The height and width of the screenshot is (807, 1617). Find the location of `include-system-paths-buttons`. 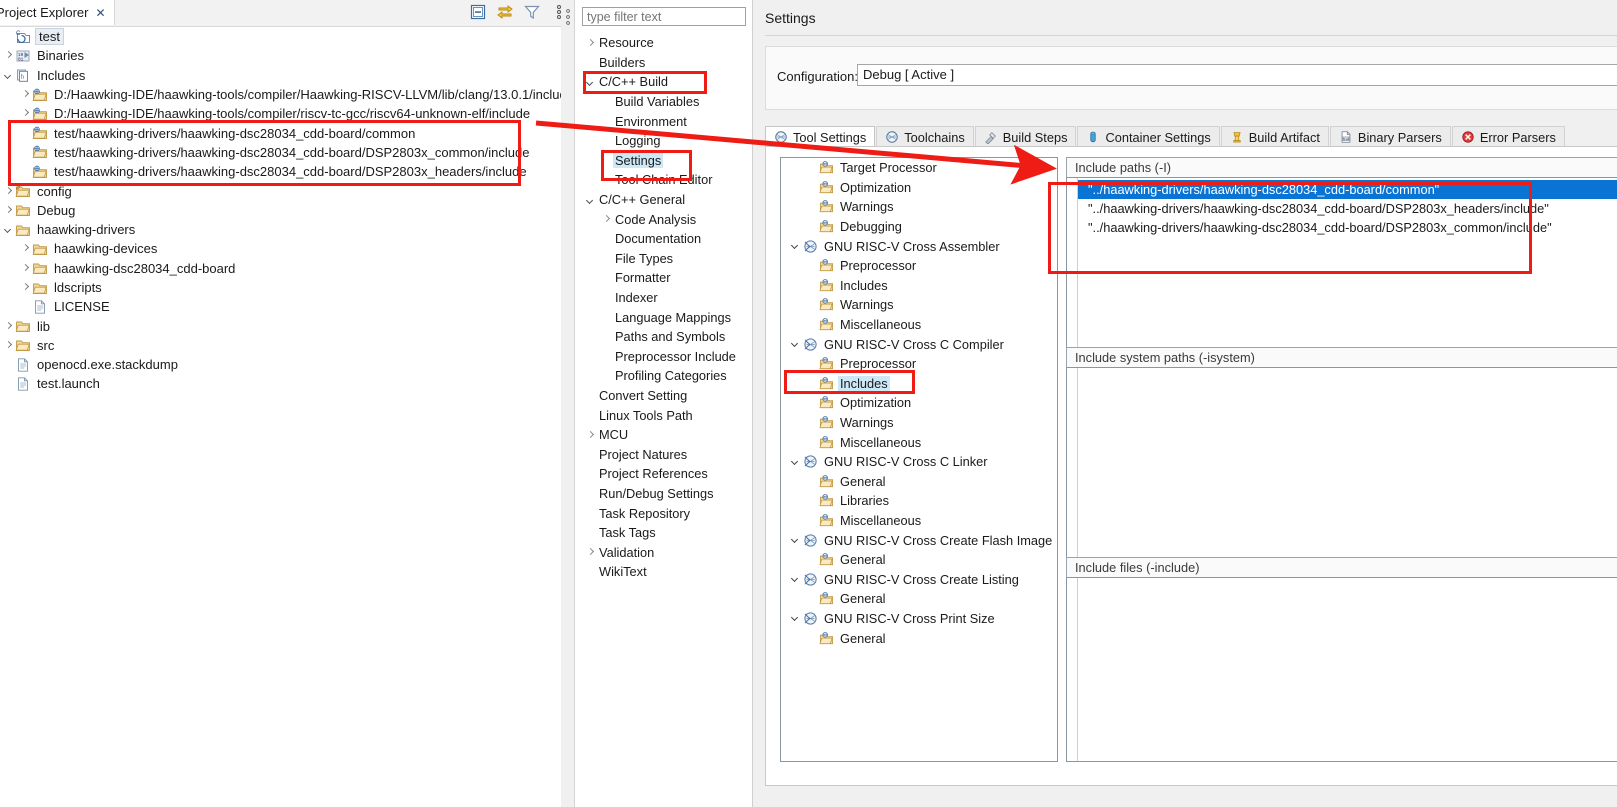

include-system-paths-buttons is located at coordinates (1072, 465).